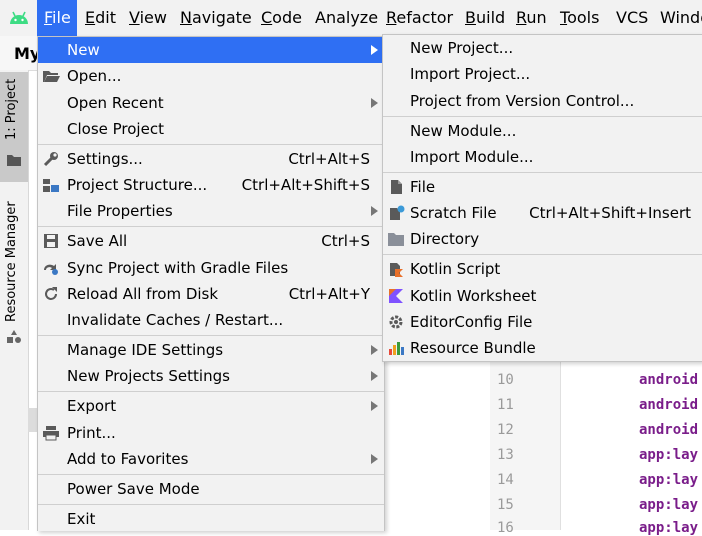 Image resolution: width=702 pixels, height=536 pixels. I want to click on menu-tools: Tools, so click(579, 18).